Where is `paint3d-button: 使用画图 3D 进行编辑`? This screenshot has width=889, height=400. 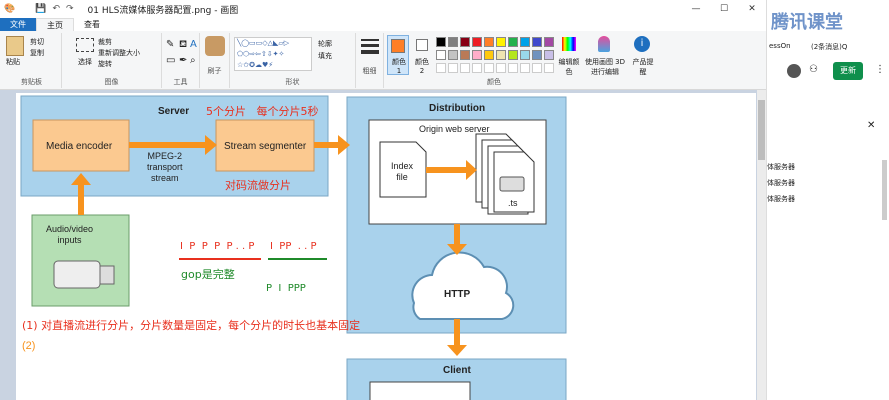 paint3d-button: 使用画图 3D 进行编辑 is located at coordinates (605, 67).